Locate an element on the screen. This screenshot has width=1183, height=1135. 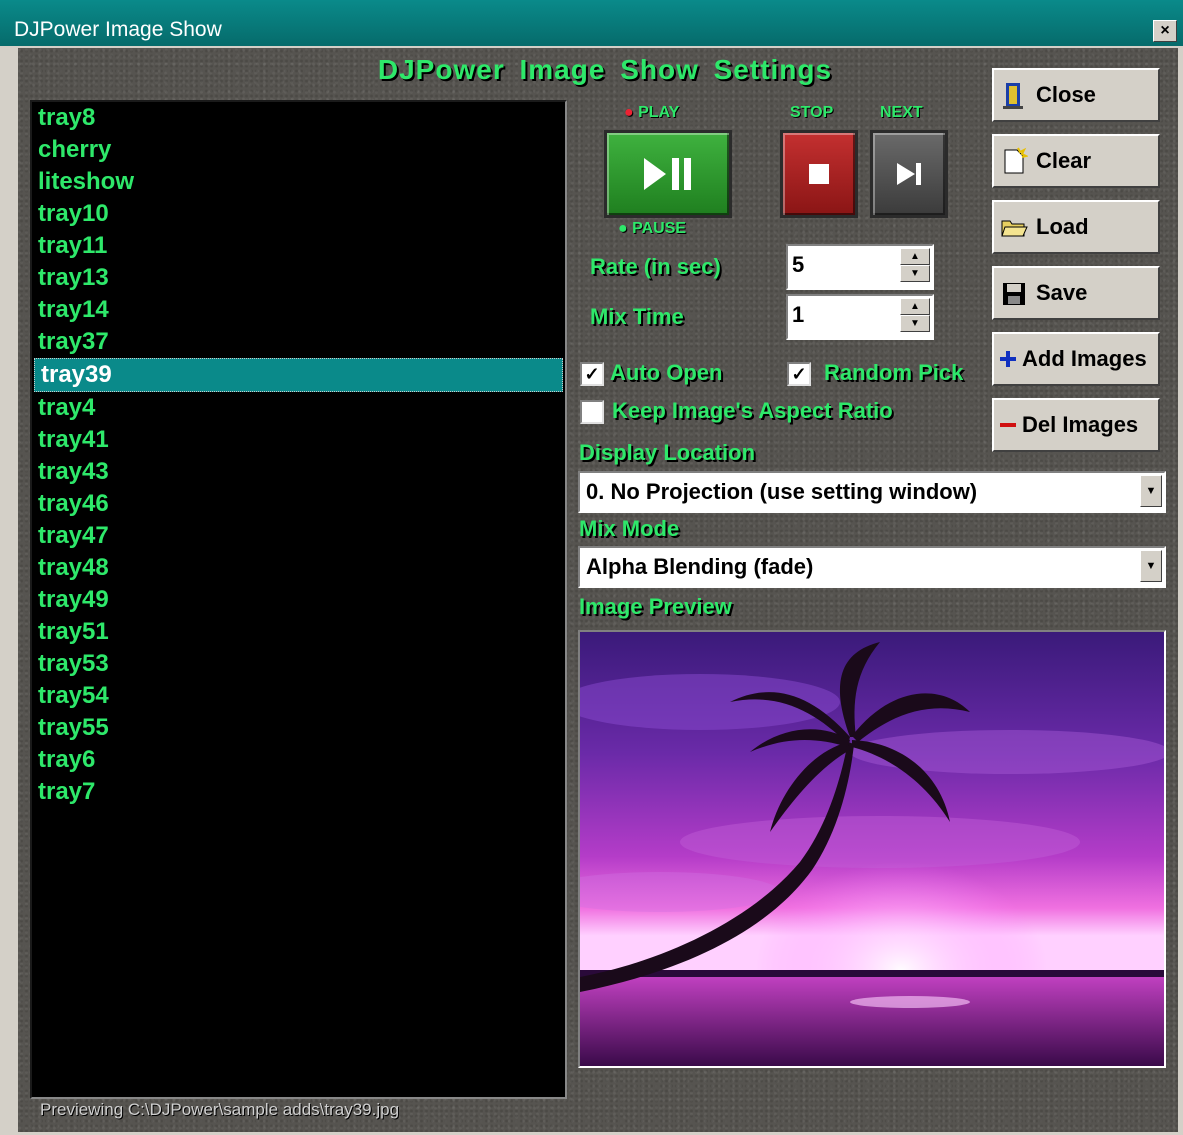
skip-next-icon is located at coordinates (909, 174).